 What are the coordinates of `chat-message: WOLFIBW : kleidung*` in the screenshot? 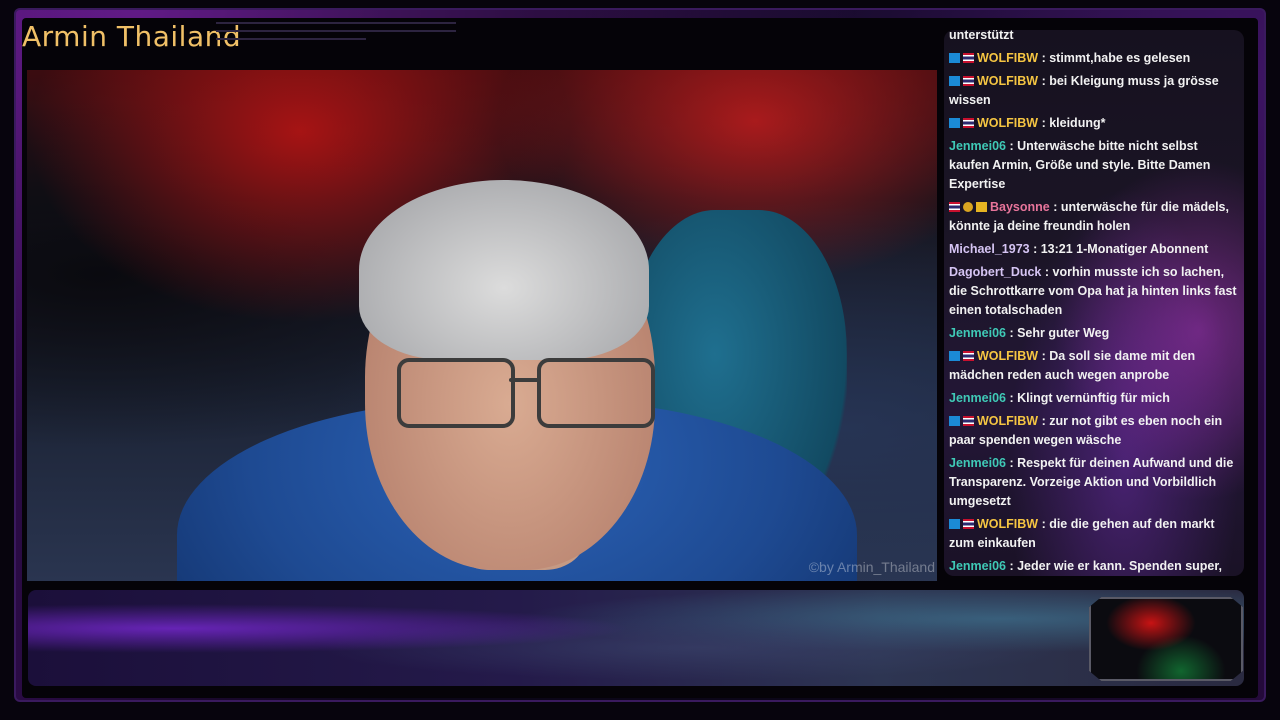 It's located at (1095, 123).